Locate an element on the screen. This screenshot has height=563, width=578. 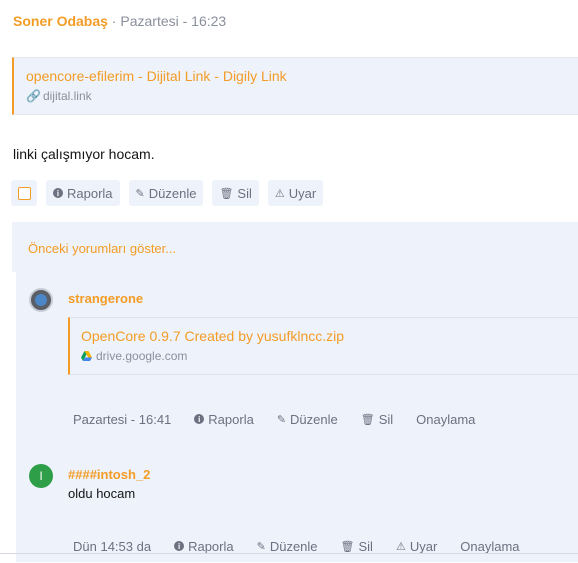
comment-text: oldu hocam is located at coordinates (102, 493).